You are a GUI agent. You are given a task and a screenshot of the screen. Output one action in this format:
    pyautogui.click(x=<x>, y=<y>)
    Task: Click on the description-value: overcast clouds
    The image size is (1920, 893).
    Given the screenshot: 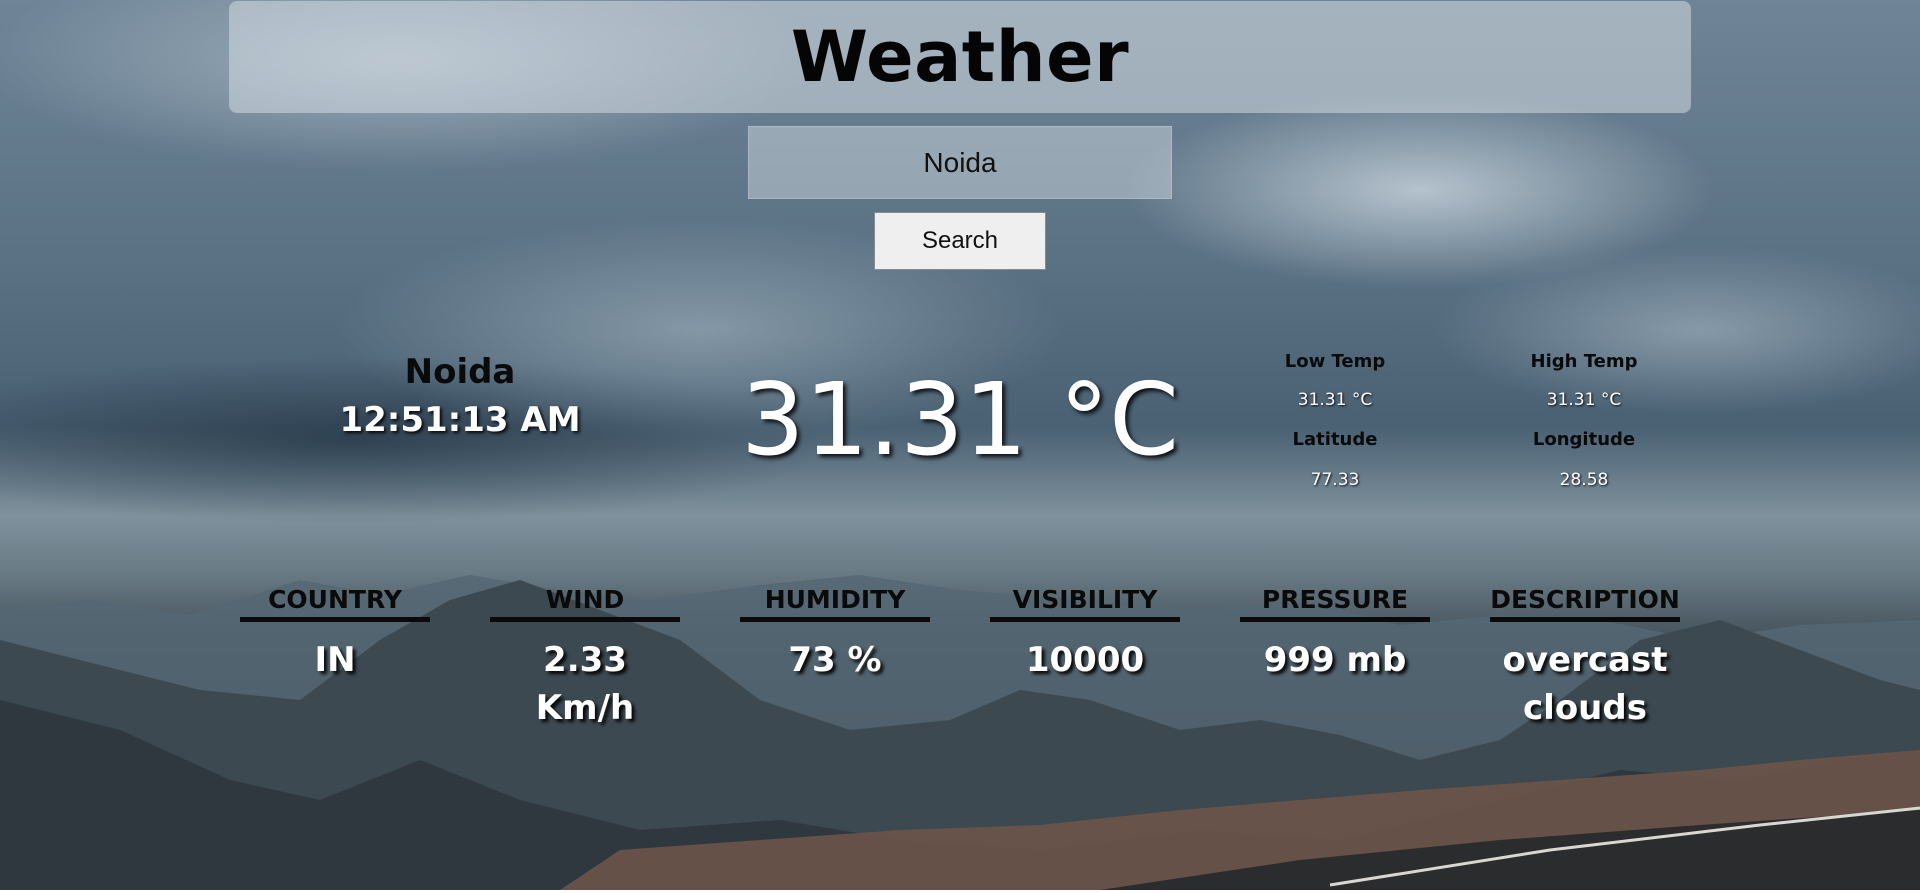 What is the action you would take?
    pyautogui.click(x=1585, y=684)
    